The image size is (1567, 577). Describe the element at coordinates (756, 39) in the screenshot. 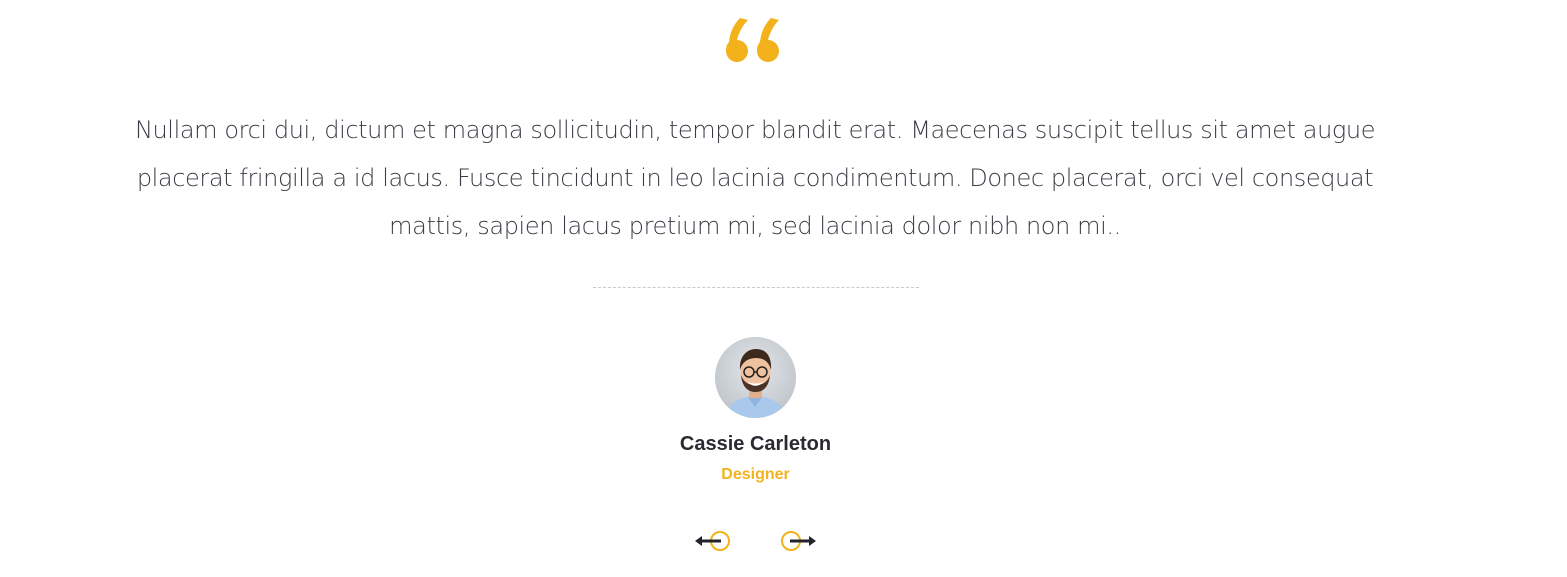

I see `quote-open-icon` at that location.